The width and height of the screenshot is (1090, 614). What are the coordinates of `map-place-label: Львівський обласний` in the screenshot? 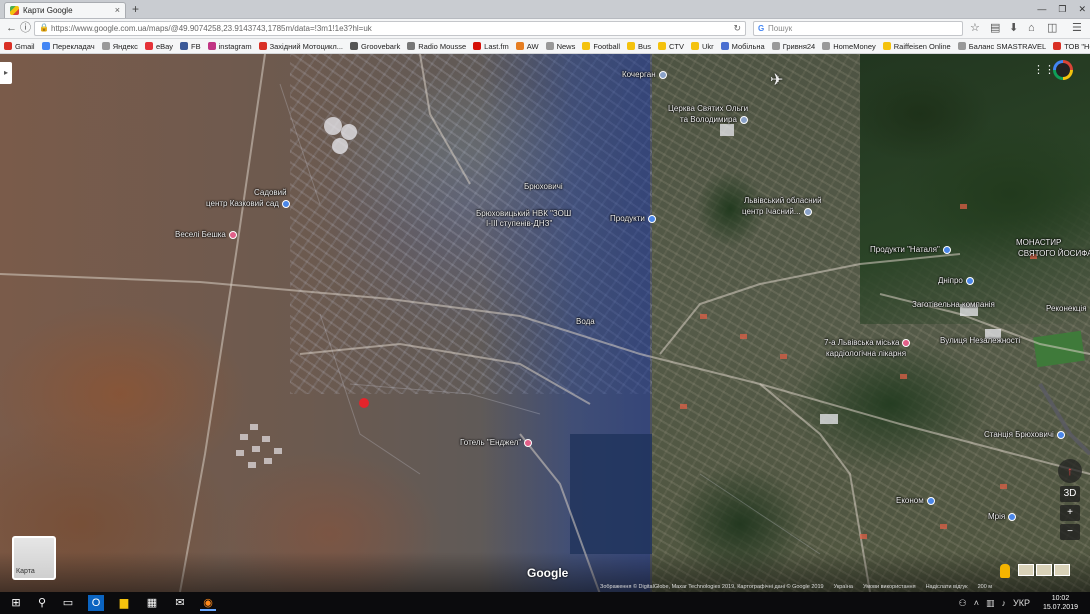 It's located at (783, 200).